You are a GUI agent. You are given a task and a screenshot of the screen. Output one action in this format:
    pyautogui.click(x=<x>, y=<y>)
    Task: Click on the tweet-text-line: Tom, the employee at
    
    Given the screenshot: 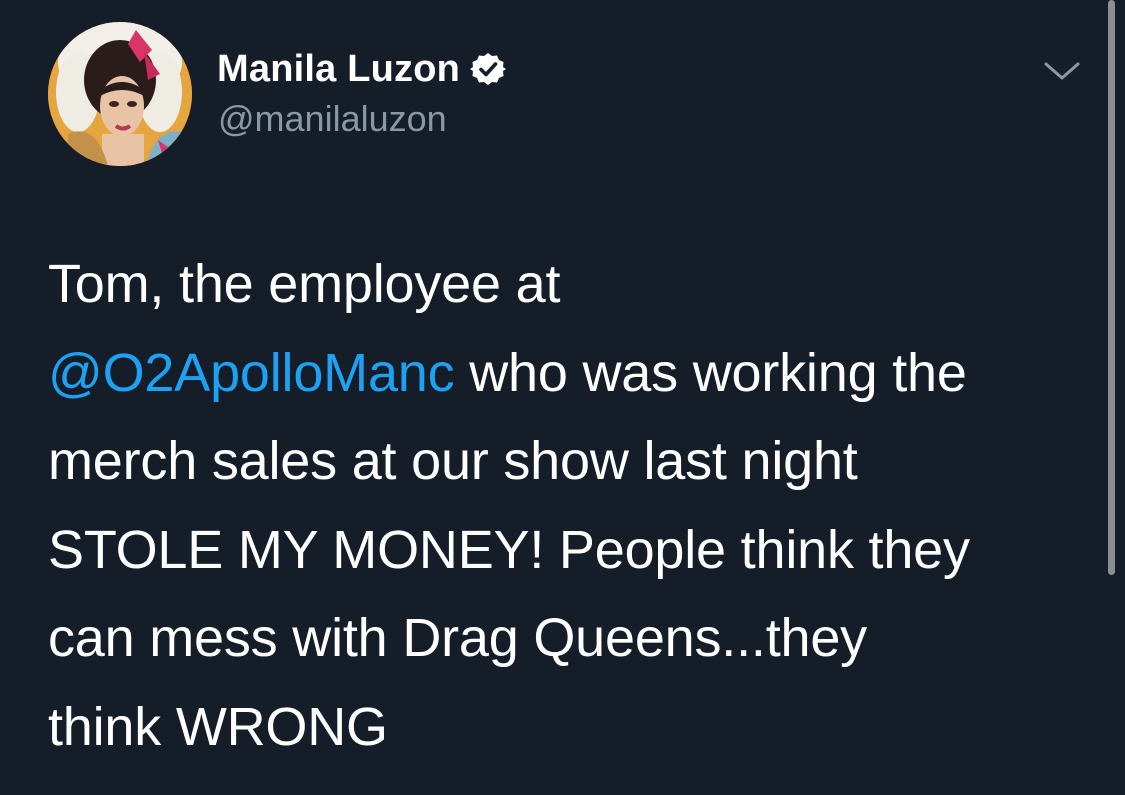 What is the action you would take?
    pyautogui.click(x=304, y=284)
    